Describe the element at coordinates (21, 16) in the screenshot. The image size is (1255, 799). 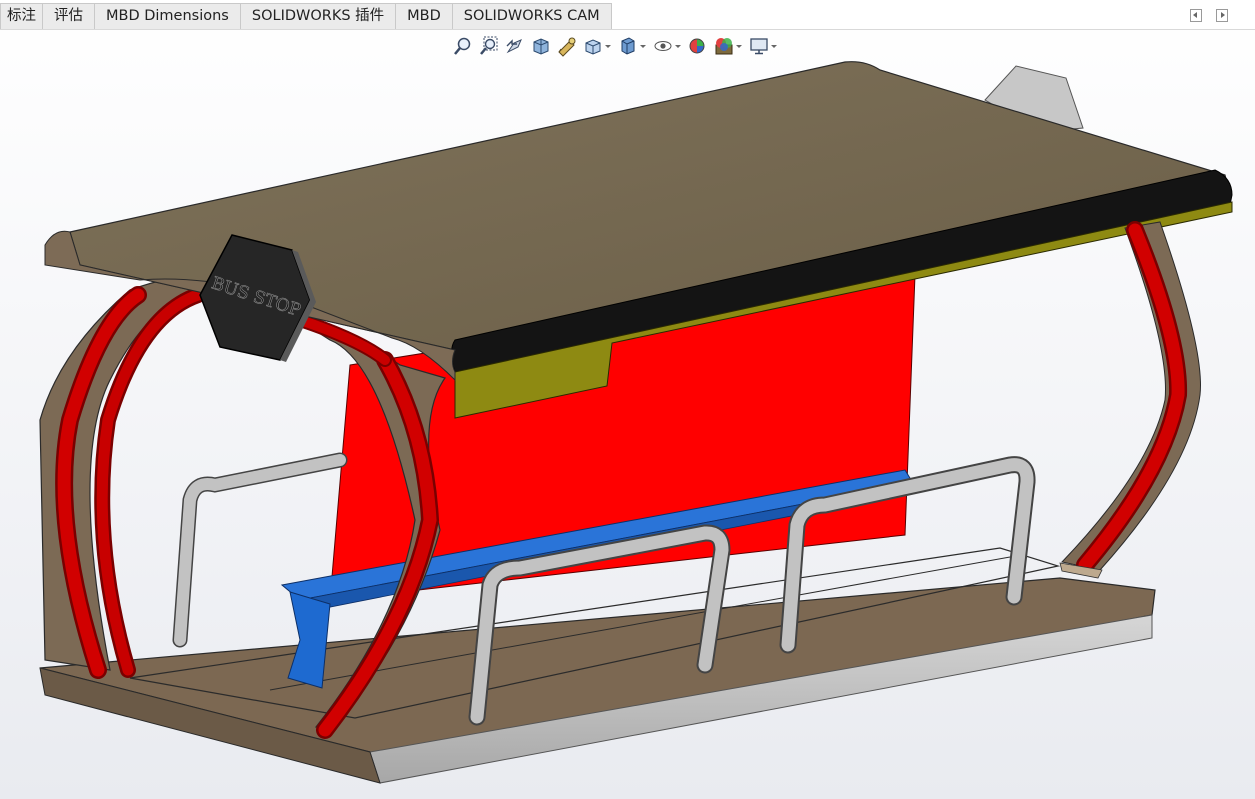
I see `tab-annotation: 标注` at that location.